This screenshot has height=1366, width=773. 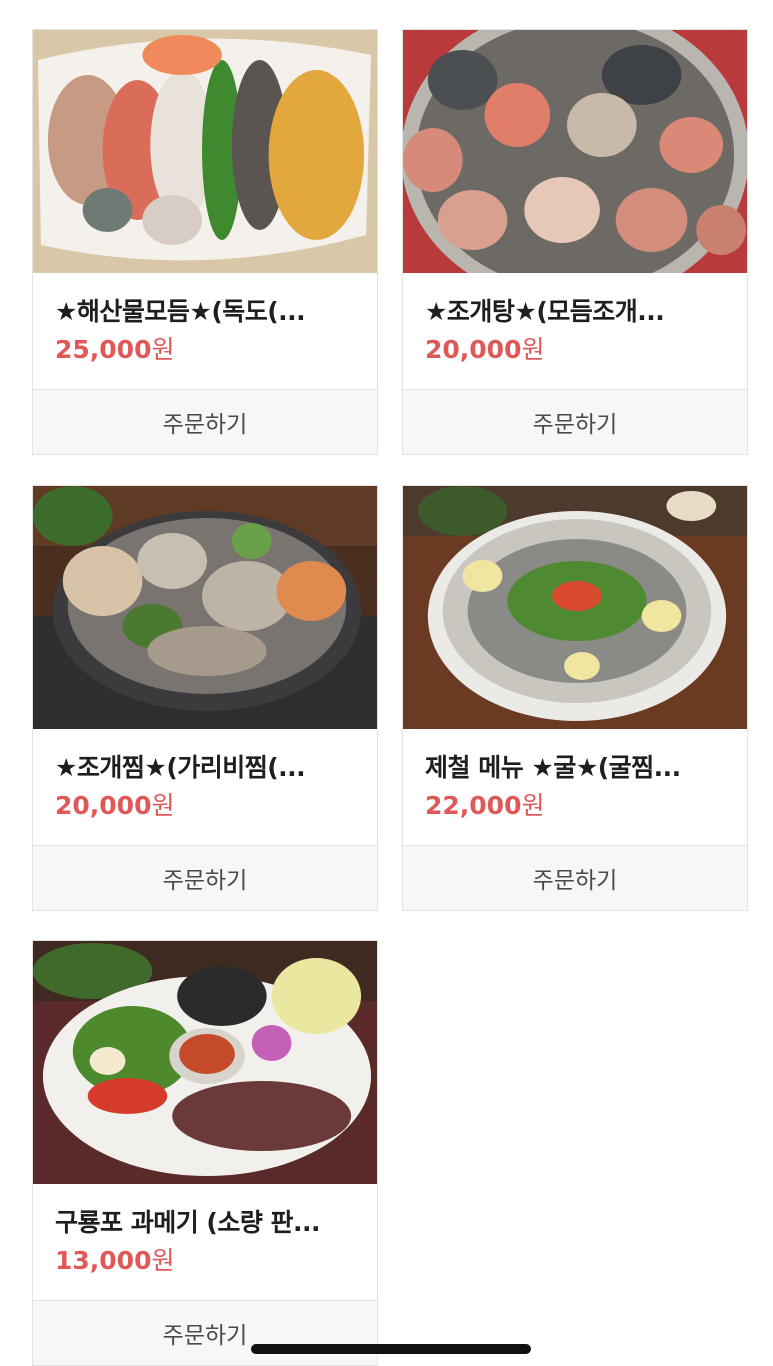 What do you see at coordinates (575, 331) in the screenshot?
I see `product-info: ★조개탕★(모듬조개... 20,000원` at bounding box center [575, 331].